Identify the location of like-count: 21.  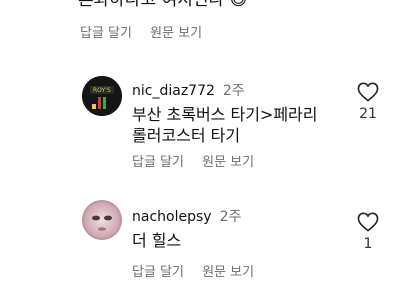
(368, 114).